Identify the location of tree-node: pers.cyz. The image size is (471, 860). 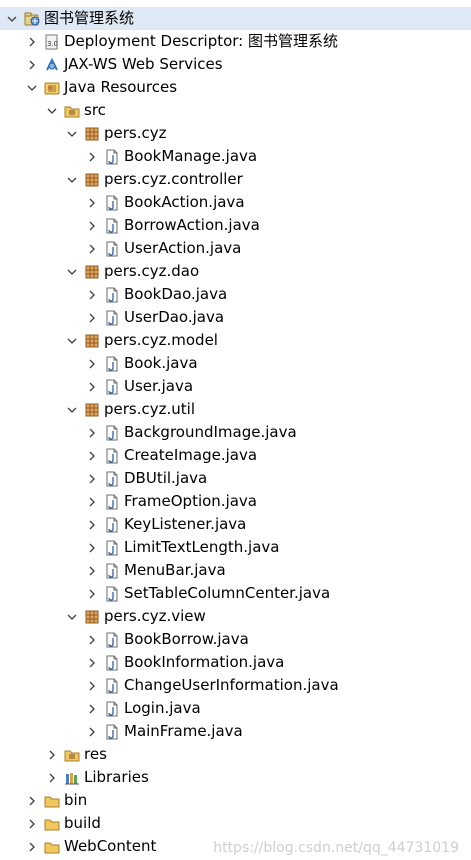
(235, 133).